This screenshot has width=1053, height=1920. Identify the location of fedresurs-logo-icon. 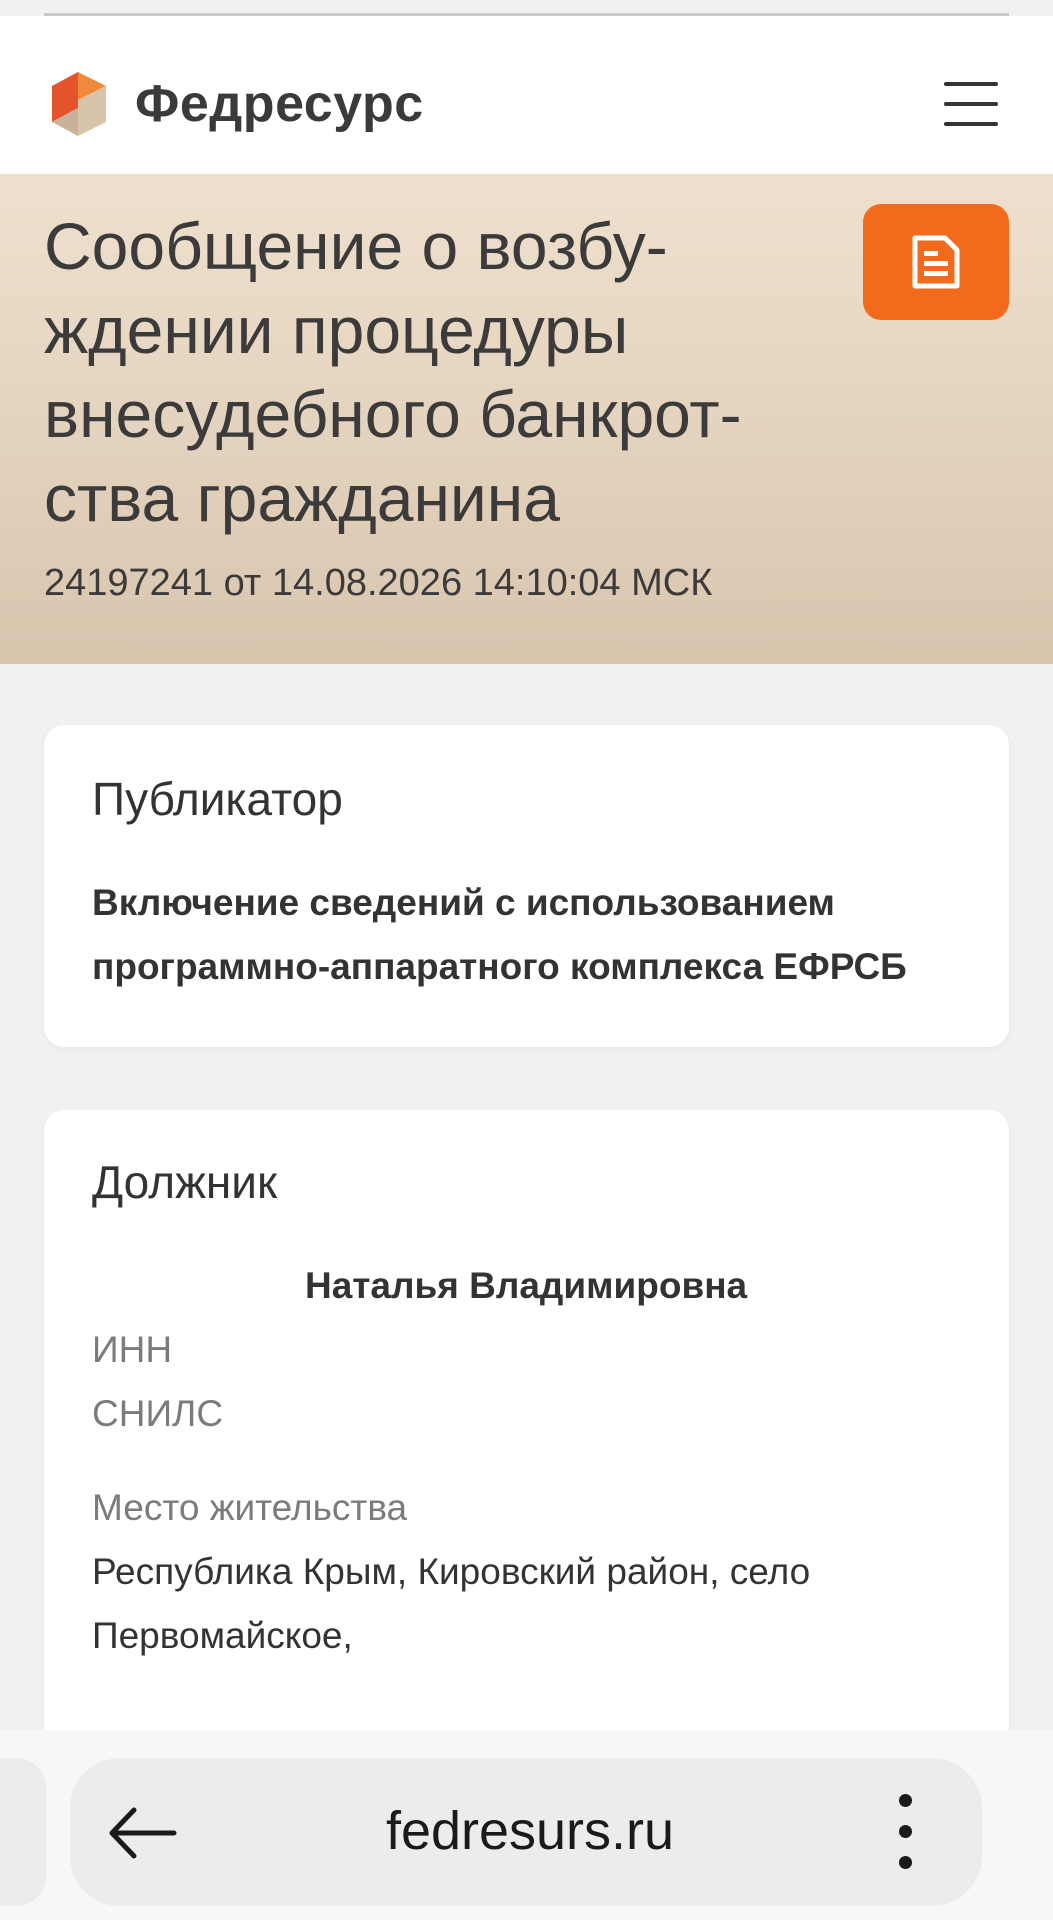
(79, 103).